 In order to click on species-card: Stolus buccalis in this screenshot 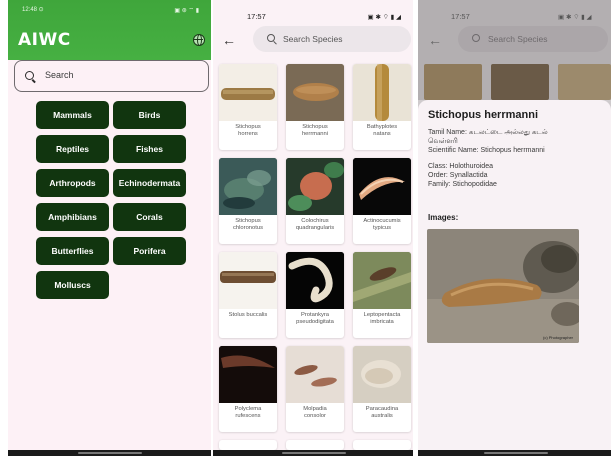, I will do `click(248, 295)`.